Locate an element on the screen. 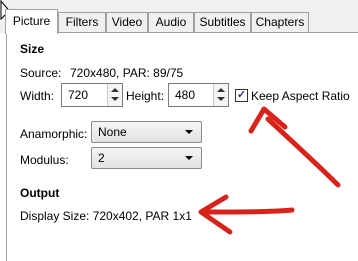 Image resolution: width=358 pixels, height=261 pixels. annotation-arrow-display is located at coordinates (249, 211).